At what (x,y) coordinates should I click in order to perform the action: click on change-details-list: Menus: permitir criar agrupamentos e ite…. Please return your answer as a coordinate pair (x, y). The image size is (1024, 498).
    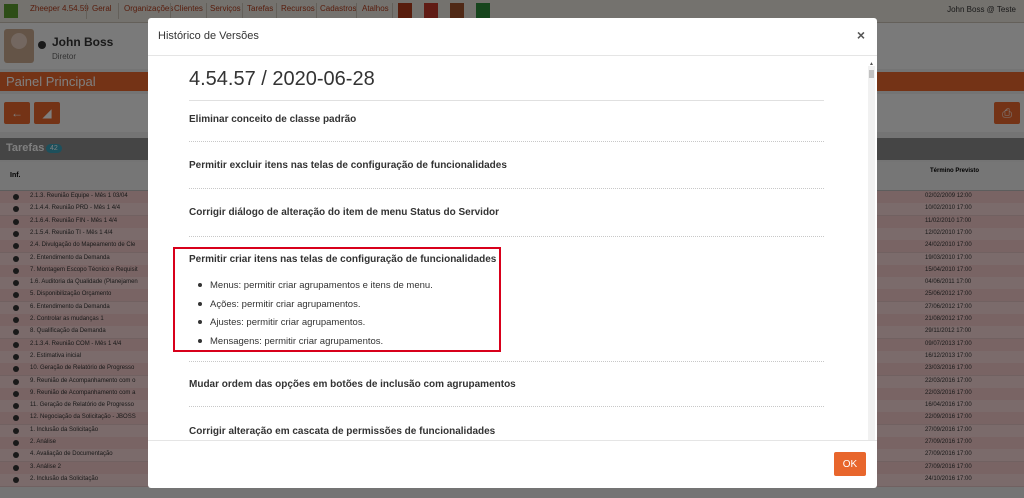
    Looking at the image, I should click on (315, 317).